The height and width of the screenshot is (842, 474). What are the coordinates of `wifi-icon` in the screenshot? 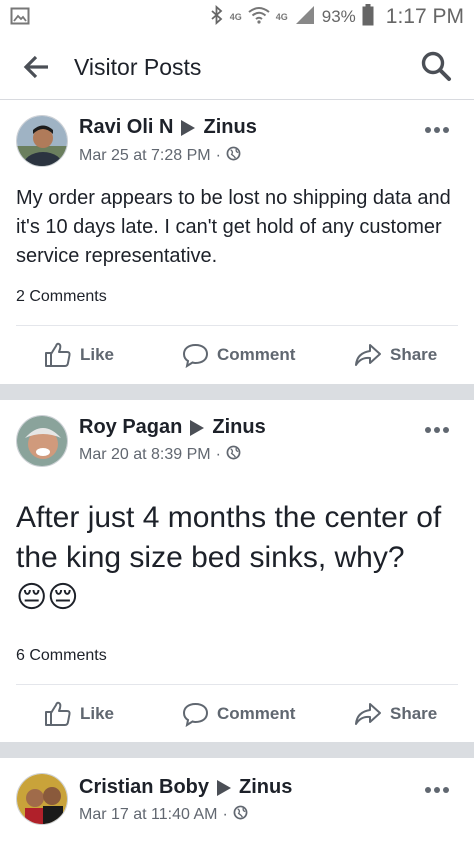 It's located at (259, 17).